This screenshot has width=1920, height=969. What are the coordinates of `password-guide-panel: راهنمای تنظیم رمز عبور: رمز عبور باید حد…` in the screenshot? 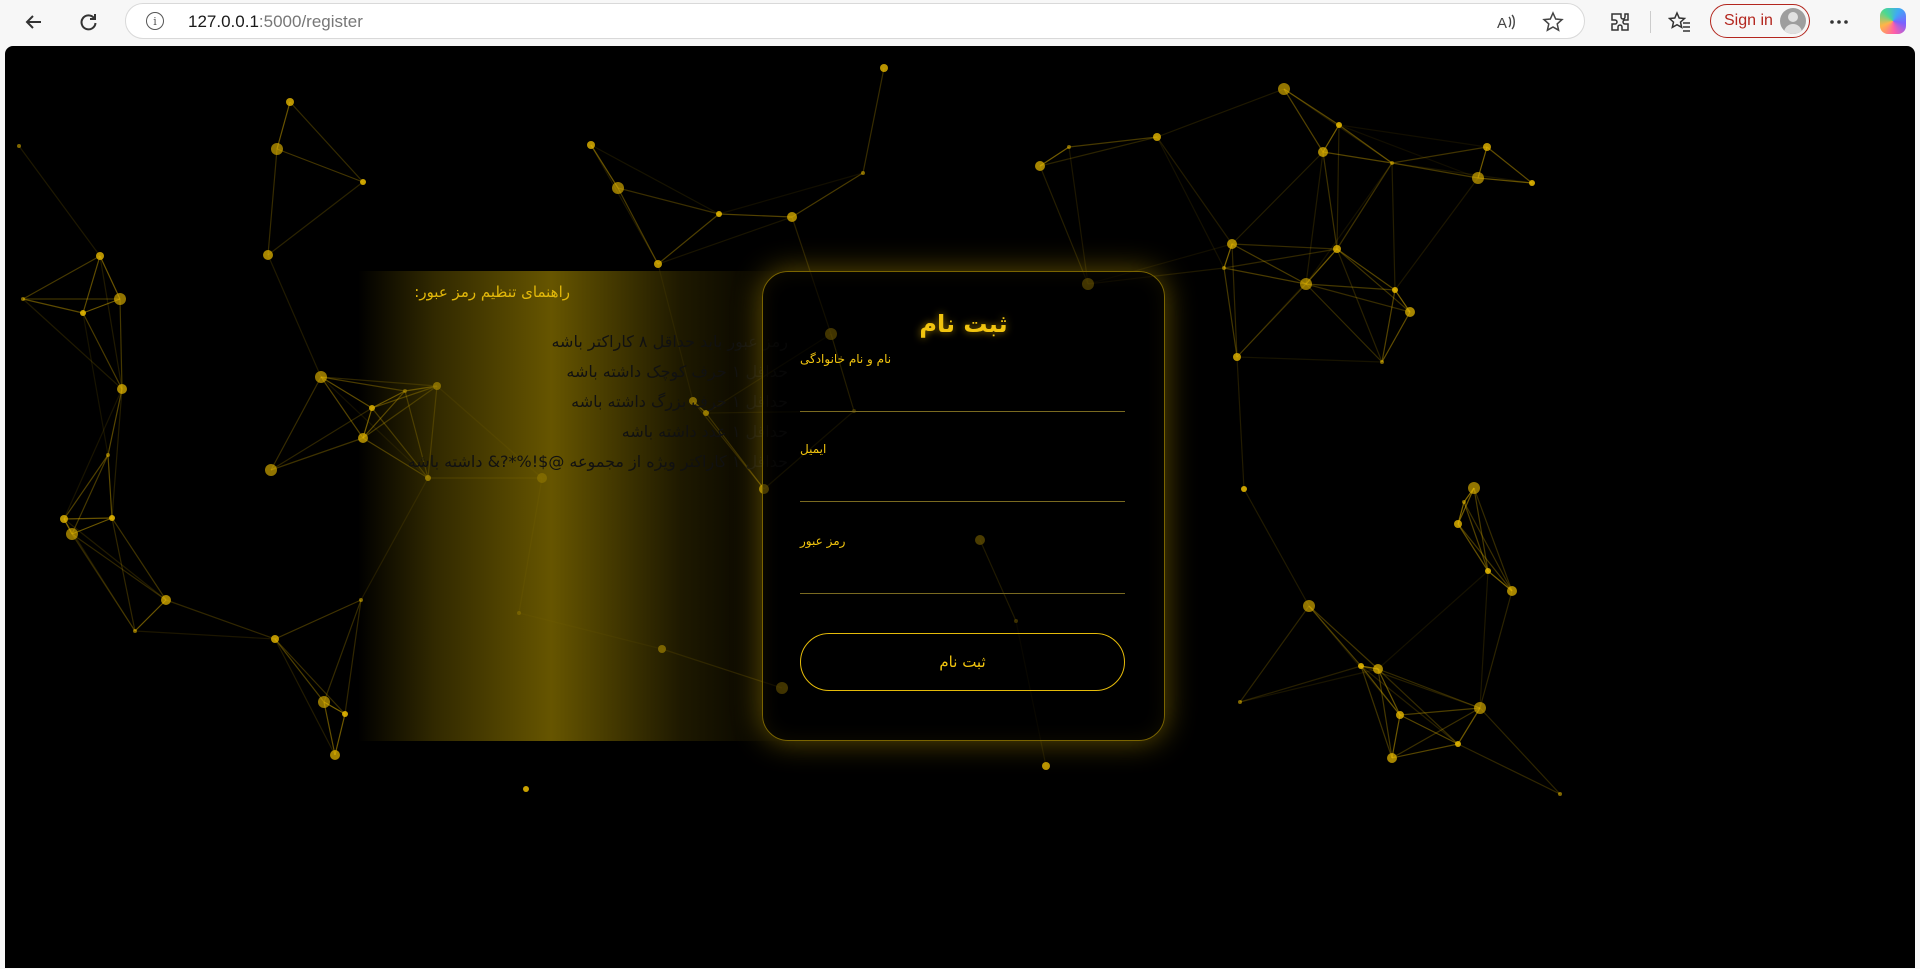 It's located at (573, 506).